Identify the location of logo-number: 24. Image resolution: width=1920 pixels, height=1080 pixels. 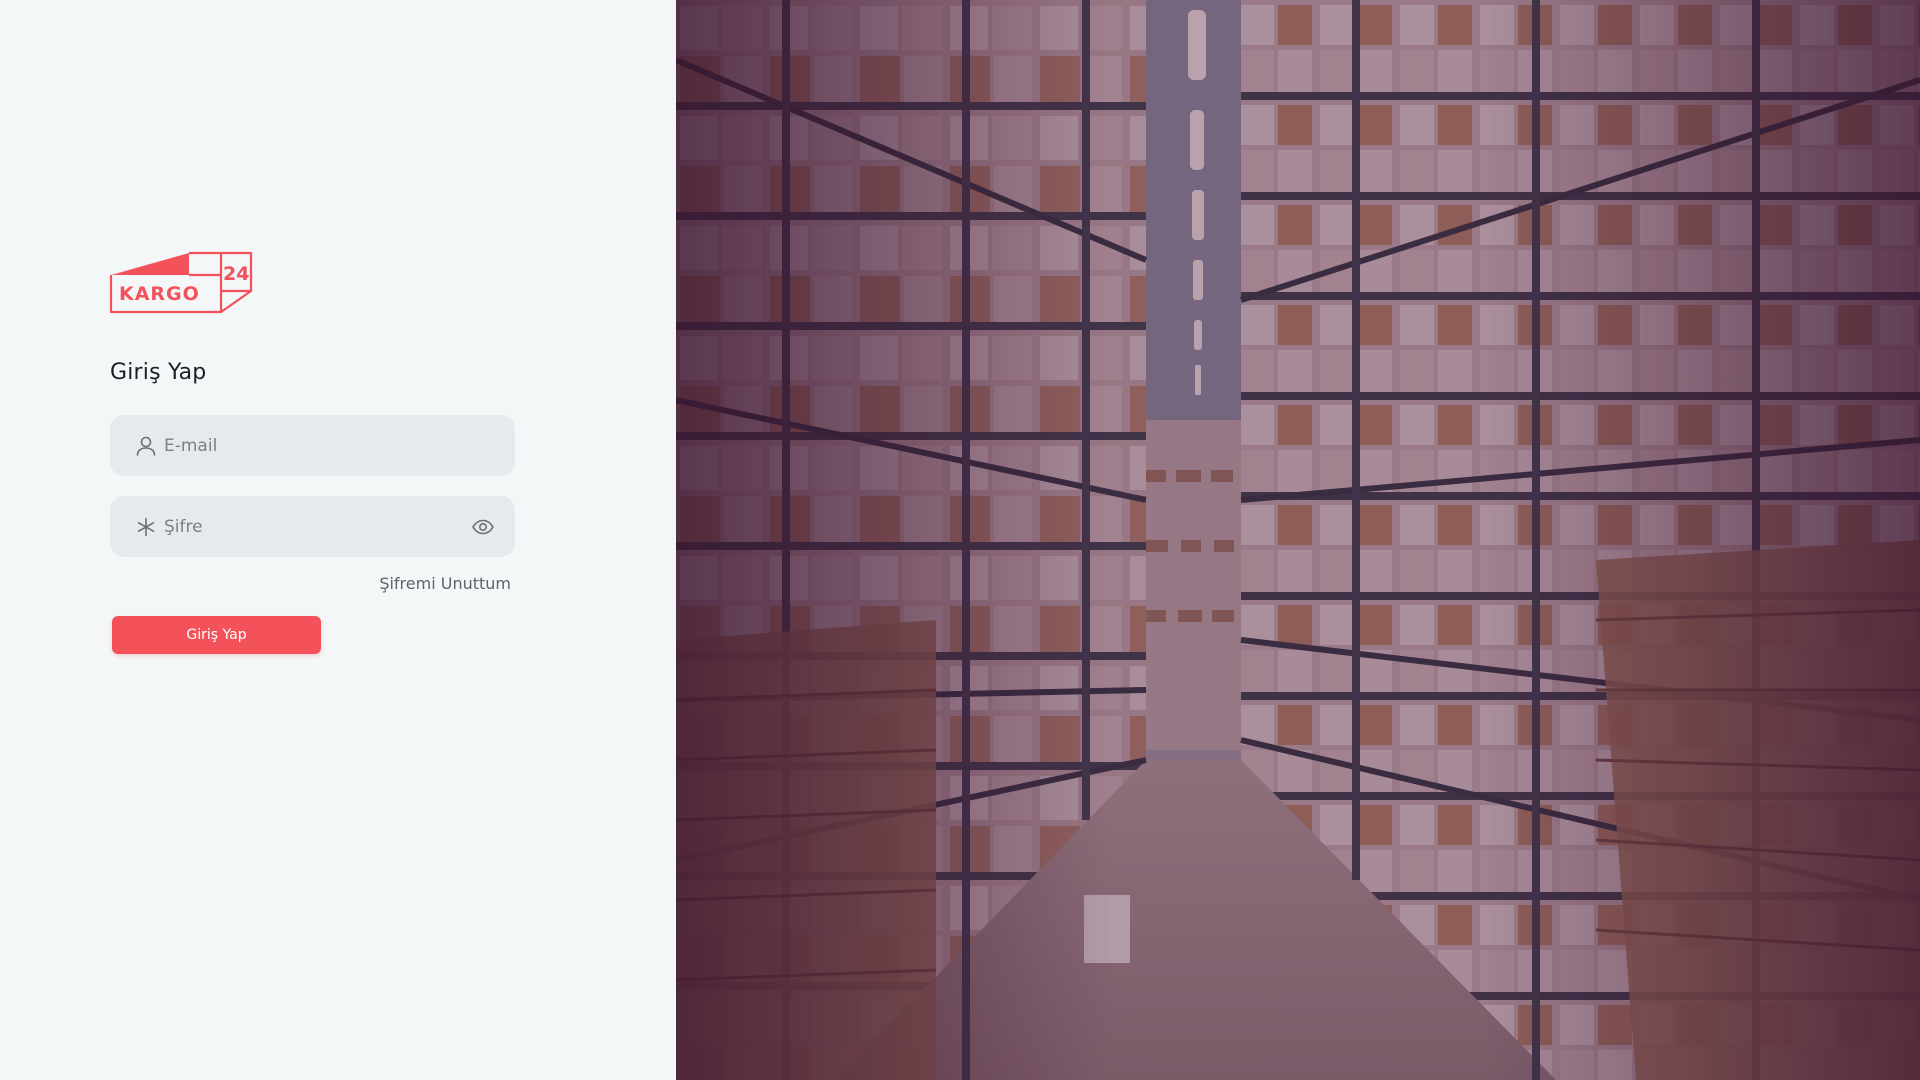
(236, 274).